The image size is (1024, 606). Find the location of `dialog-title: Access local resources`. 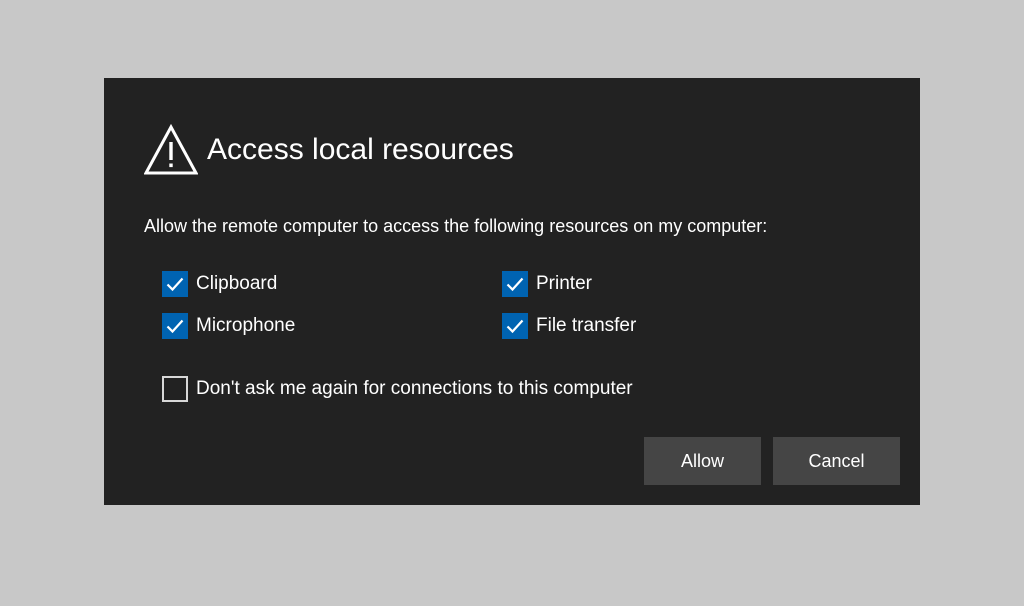

dialog-title: Access local resources is located at coordinates (360, 149).